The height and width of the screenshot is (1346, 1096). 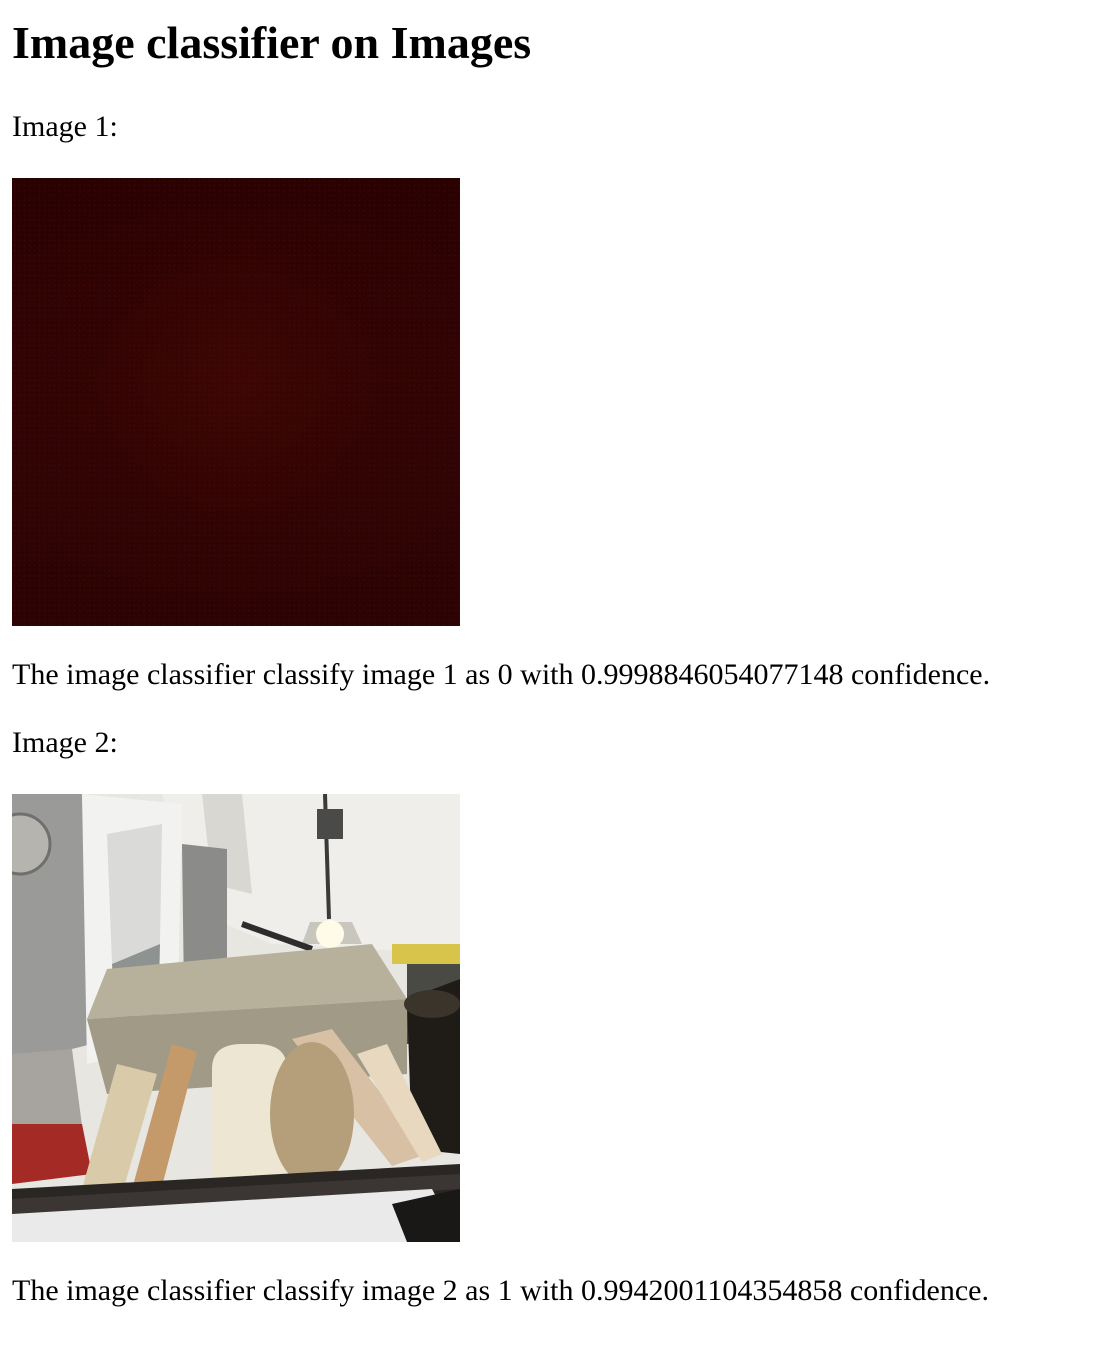 I want to click on shelf-photo-illustration, so click(x=236, y=1018).